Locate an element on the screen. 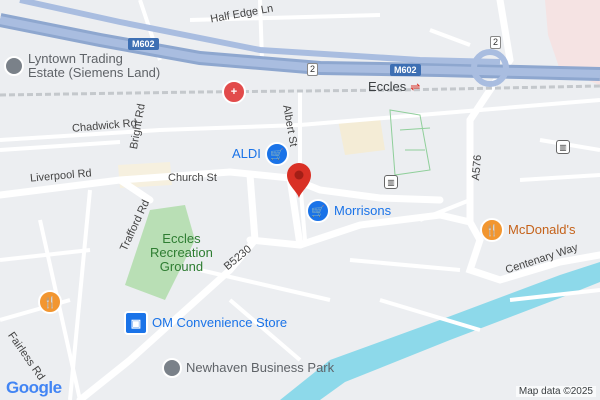 The width and height of the screenshot is (600, 400). poi-eccles-recreation-ground: Eccles Recreation Ground is located at coordinates (181, 253).